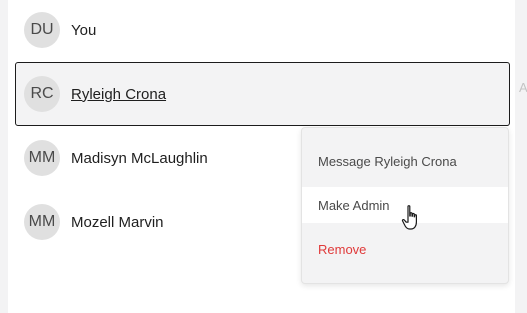 This screenshot has height=313, width=527. What do you see at coordinates (84, 30) in the screenshot?
I see `member-name: You` at bounding box center [84, 30].